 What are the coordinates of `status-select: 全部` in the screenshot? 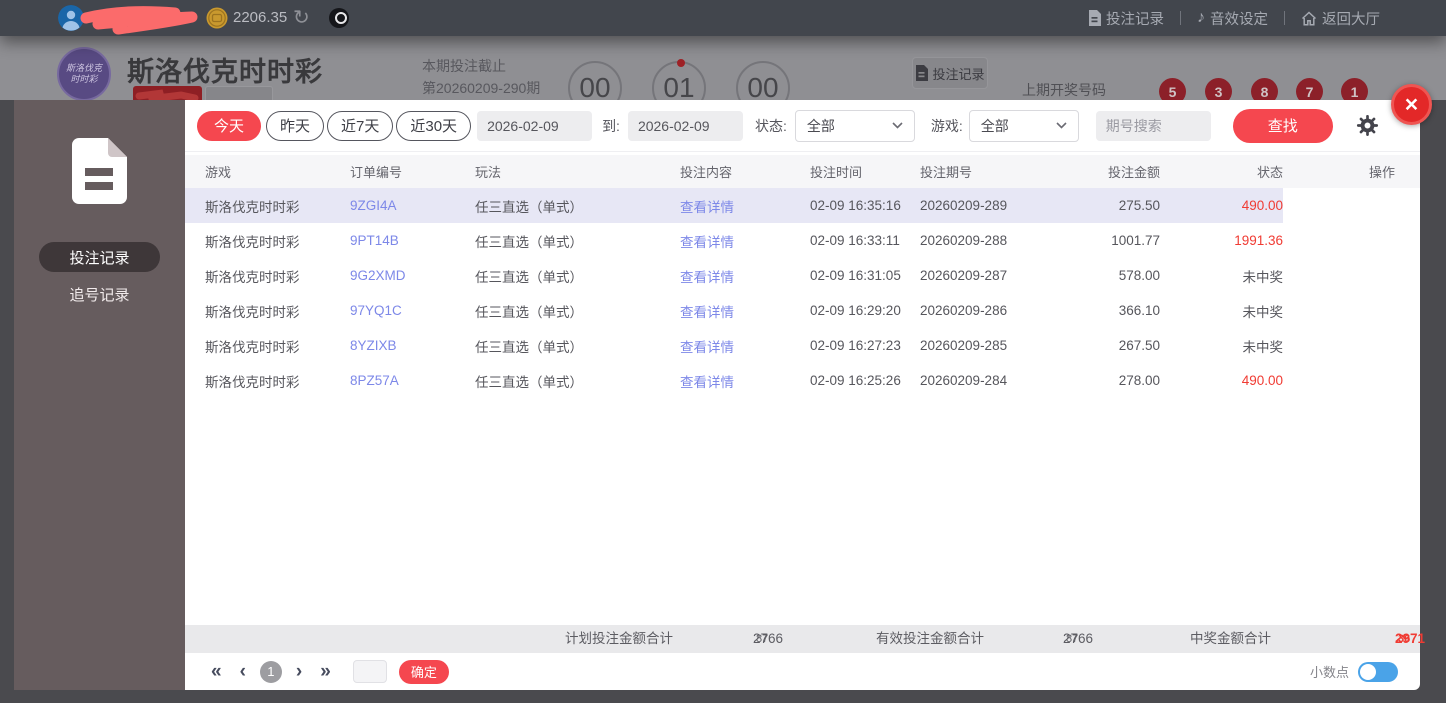 It's located at (854, 125).